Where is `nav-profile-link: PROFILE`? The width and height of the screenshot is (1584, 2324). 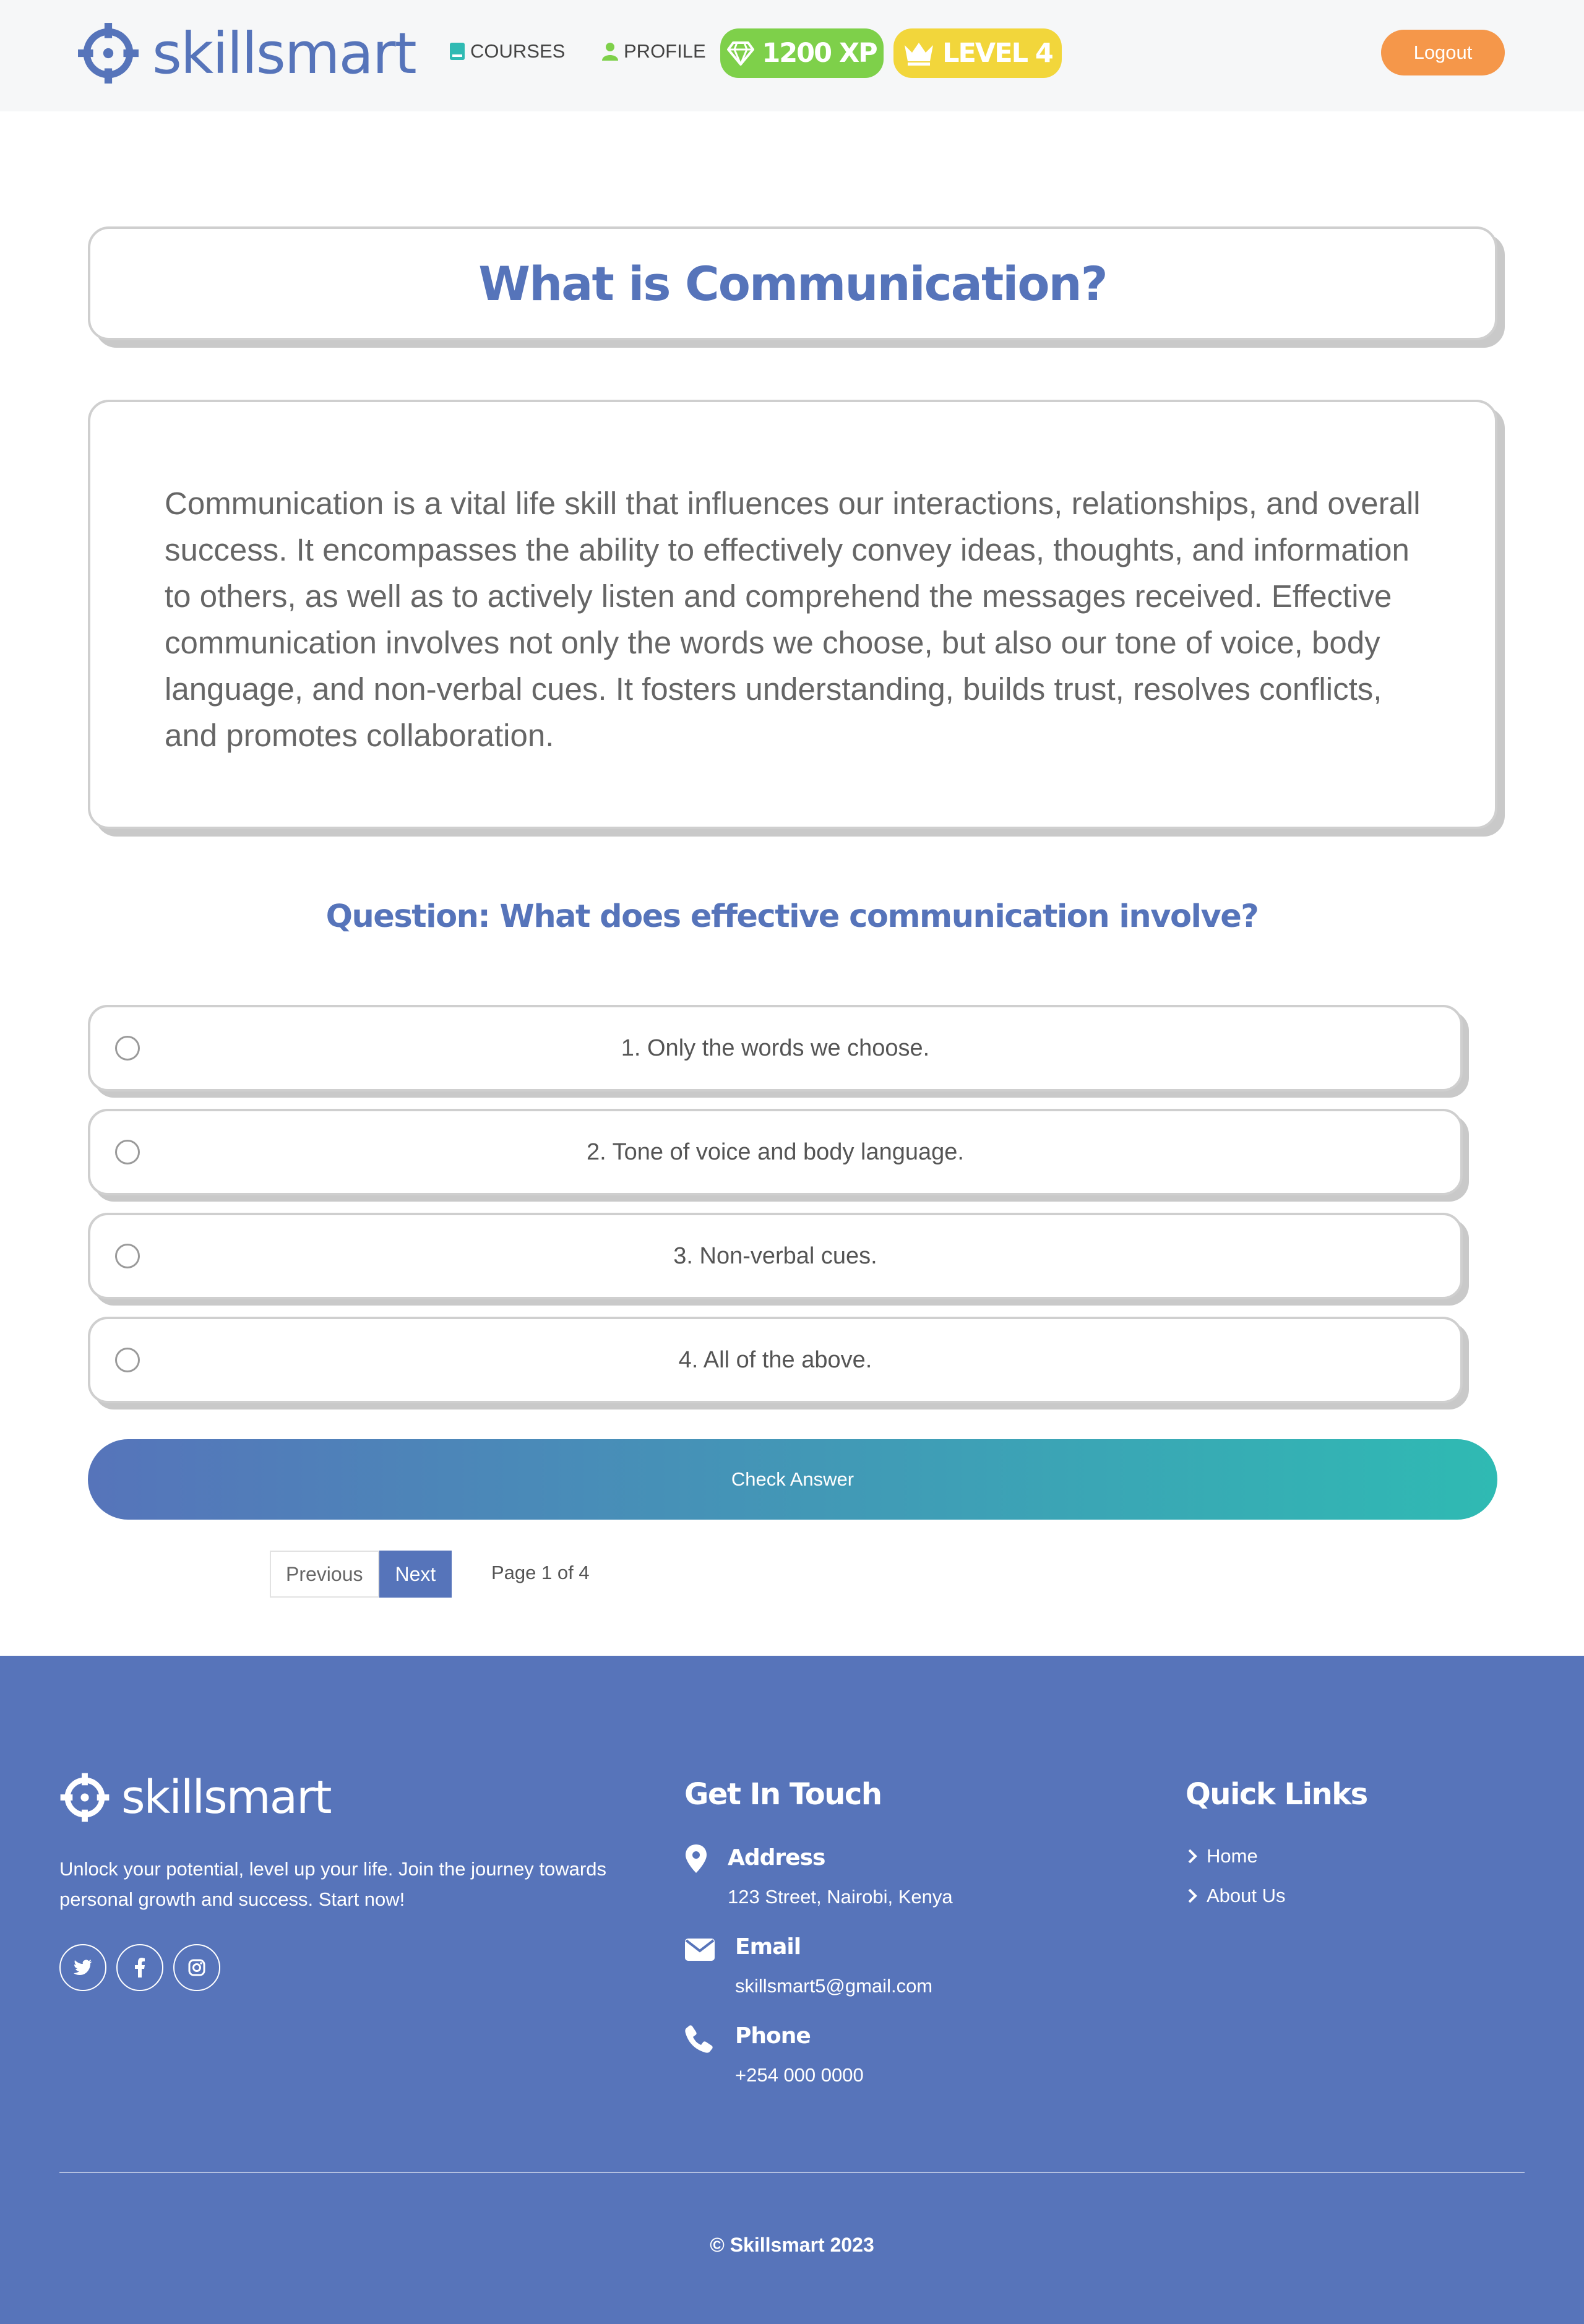 nav-profile-link: PROFILE is located at coordinates (653, 51).